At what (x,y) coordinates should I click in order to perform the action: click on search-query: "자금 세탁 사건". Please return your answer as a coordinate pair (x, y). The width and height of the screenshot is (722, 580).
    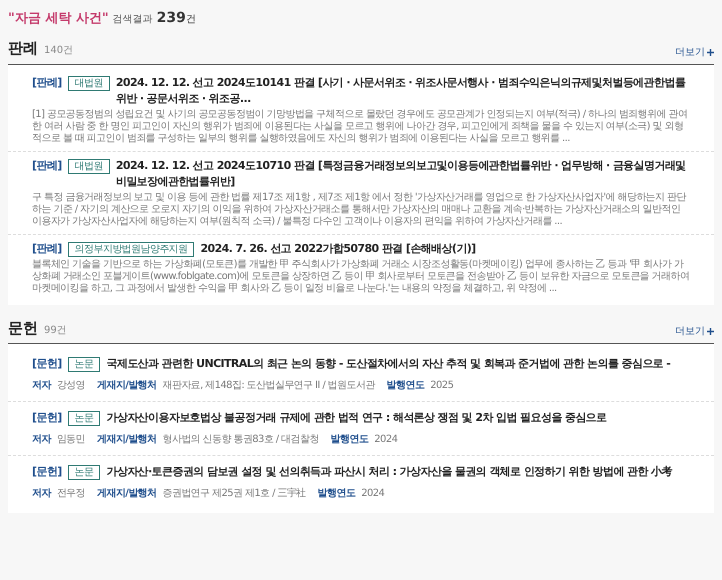
    Looking at the image, I should click on (58, 19).